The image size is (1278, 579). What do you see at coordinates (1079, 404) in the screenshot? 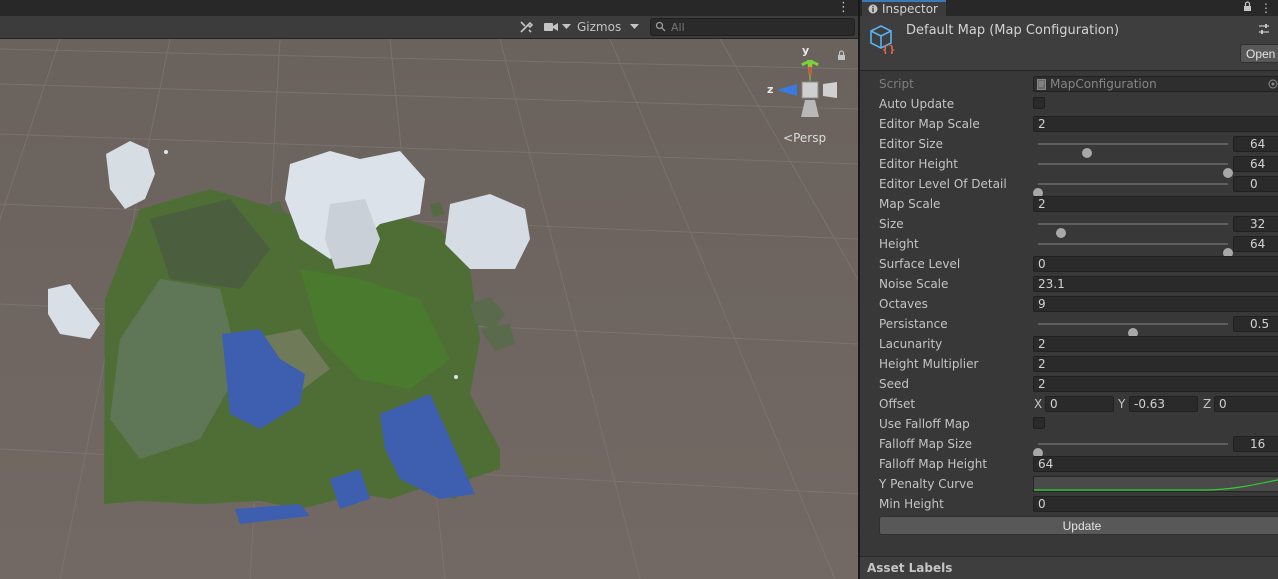
I see `offset-x-field: 0` at bounding box center [1079, 404].